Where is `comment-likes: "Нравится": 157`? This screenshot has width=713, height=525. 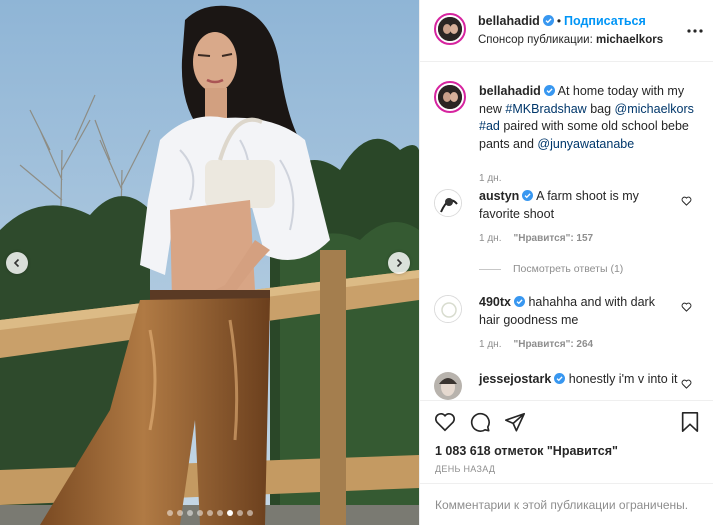 comment-likes: "Нравится": 157 is located at coordinates (553, 238).